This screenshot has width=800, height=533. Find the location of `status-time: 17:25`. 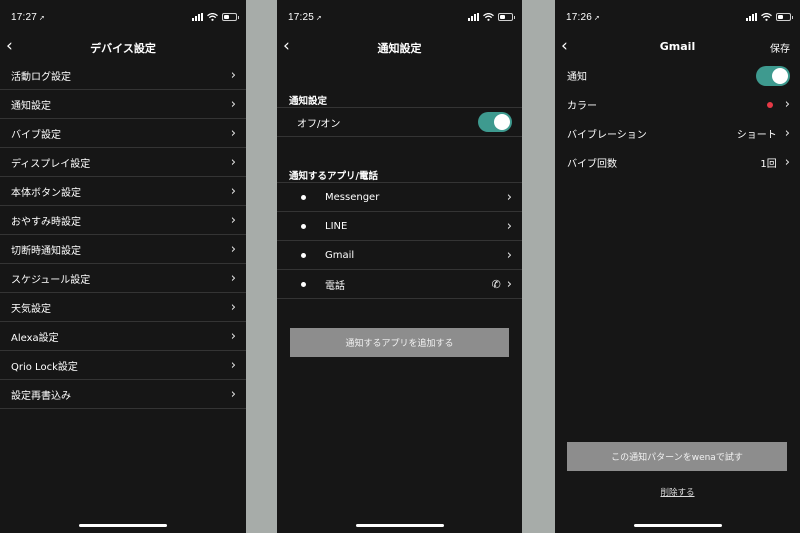

status-time: 17:25 is located at coordinates (301, 17).